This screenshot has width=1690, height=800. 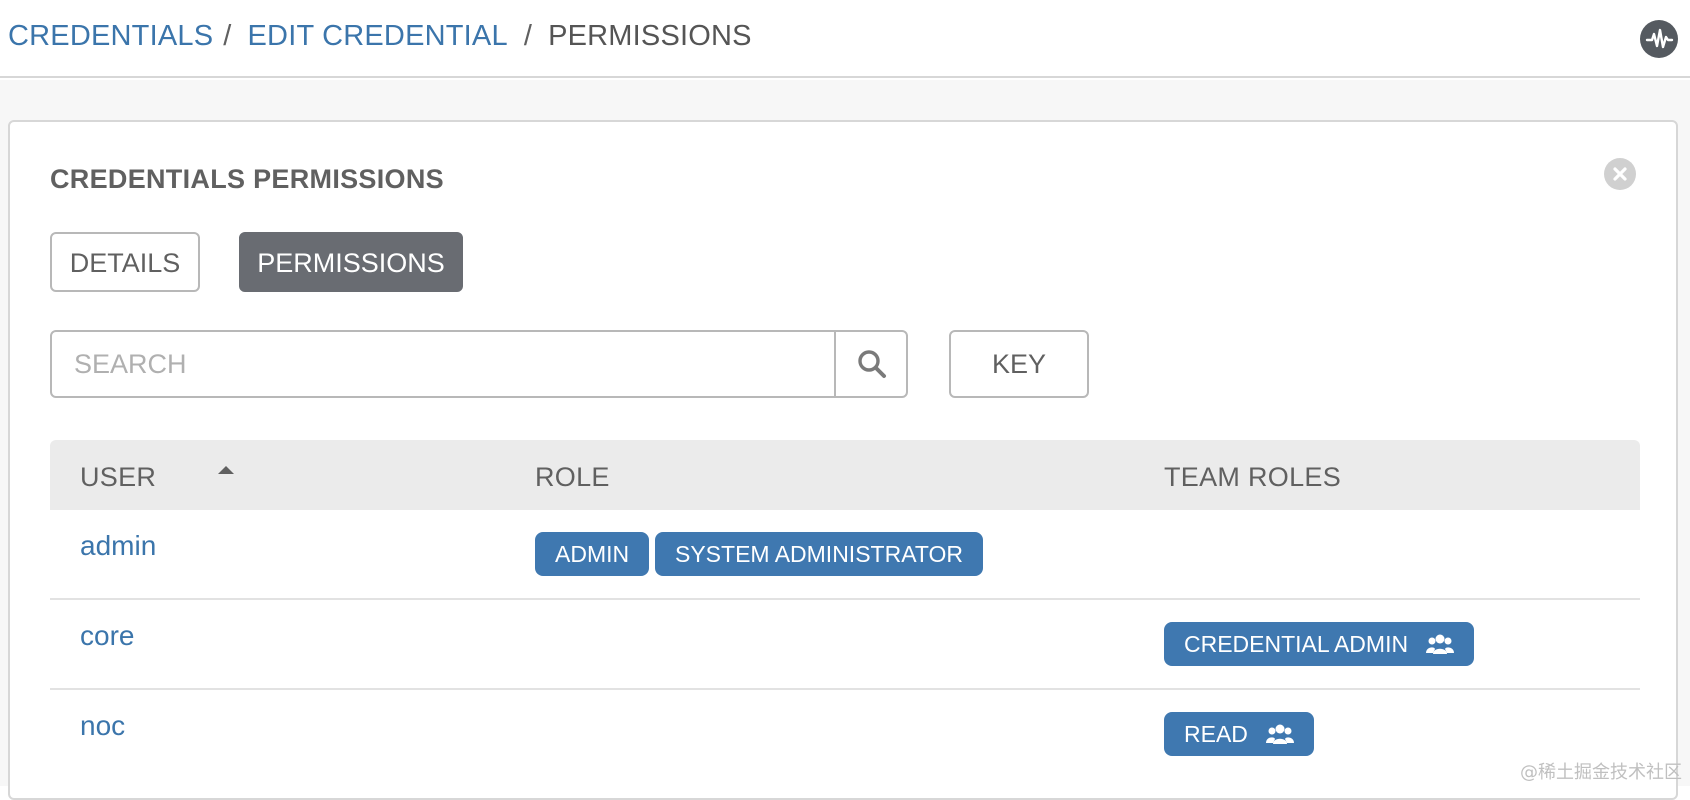 What do you see at coordinates (819, 554) in the screenshot?
I see `role-badge: SYSTEM ADMINISTRATOR` at bounding box center [819, 554].